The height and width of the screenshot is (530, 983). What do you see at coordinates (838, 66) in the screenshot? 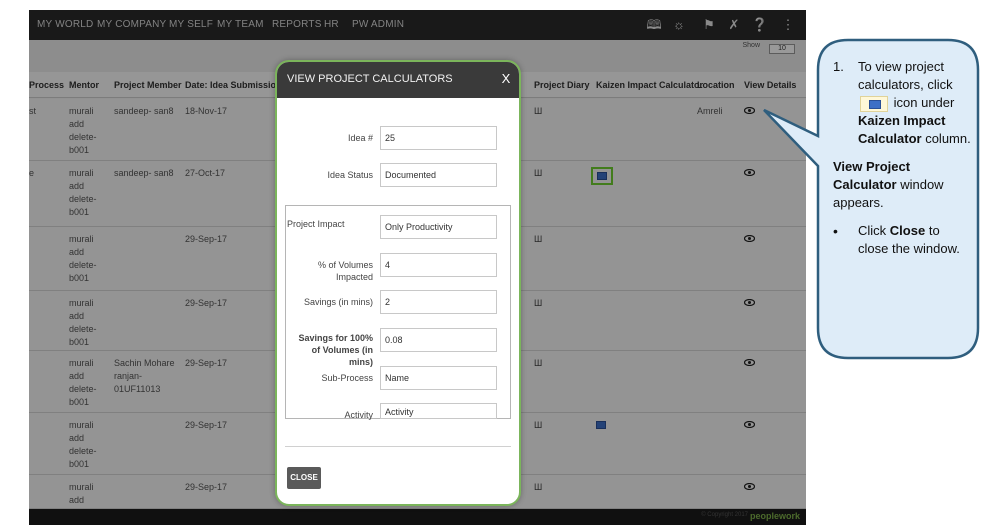
I see `step-number: 1.` at bounding box center [838, 66].